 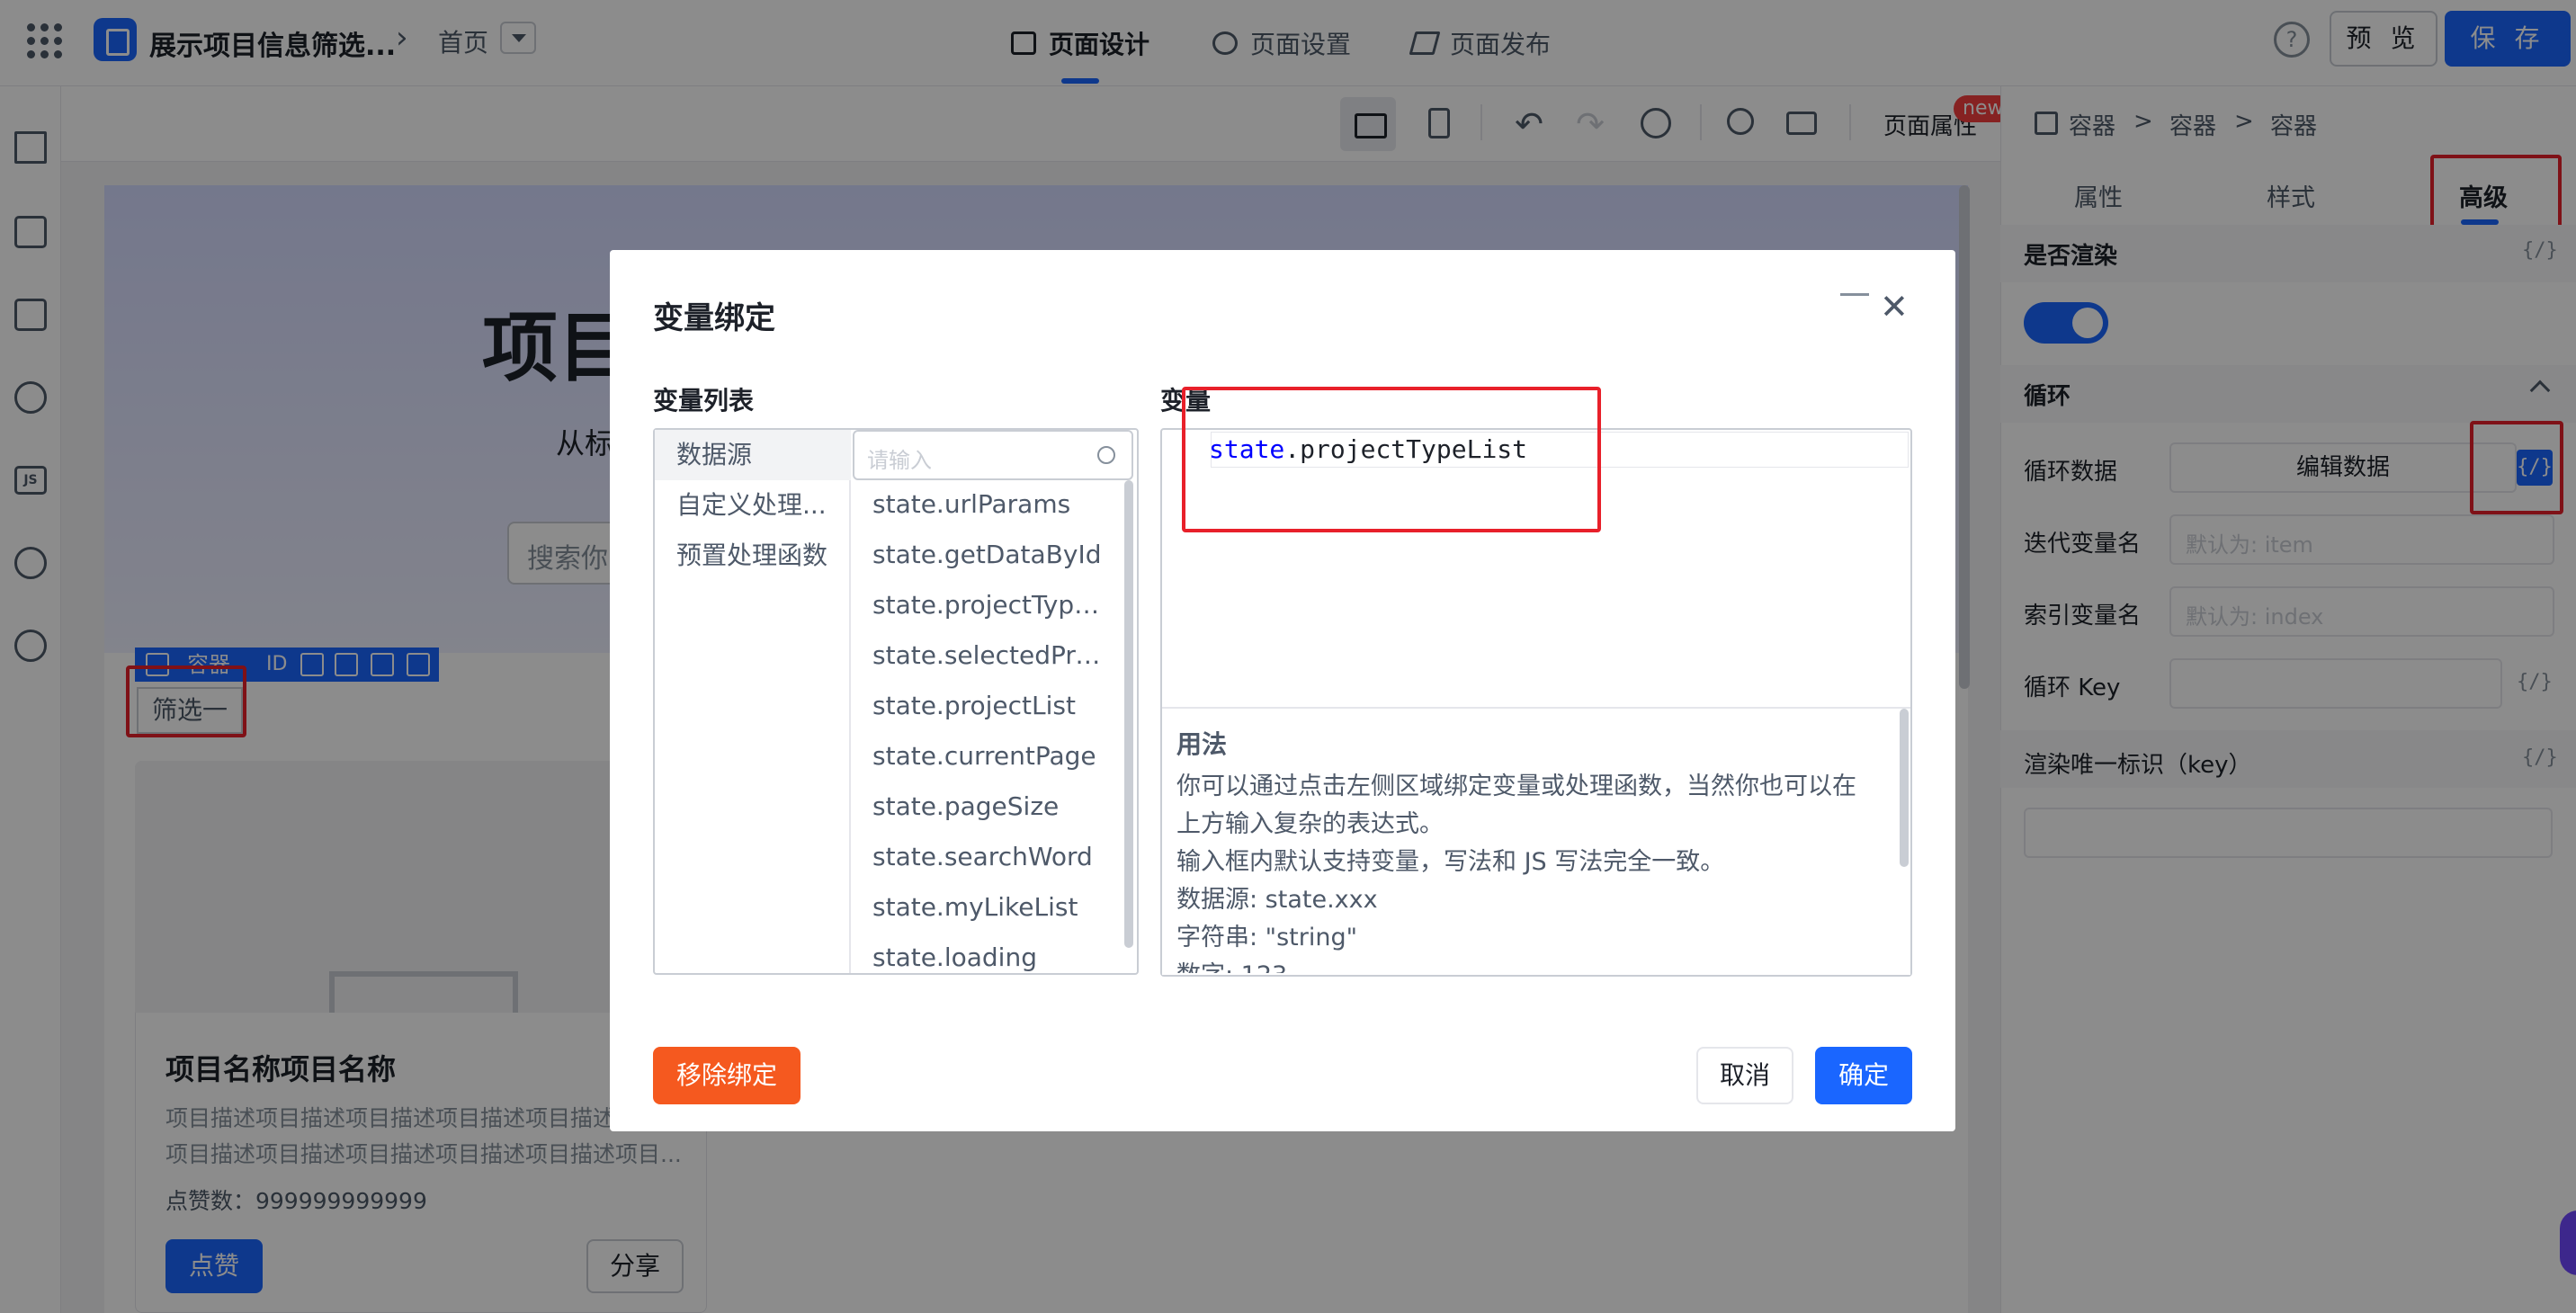 I want to click on usage-line: 数据源: state.xxx, so click(x=1277, y=900).